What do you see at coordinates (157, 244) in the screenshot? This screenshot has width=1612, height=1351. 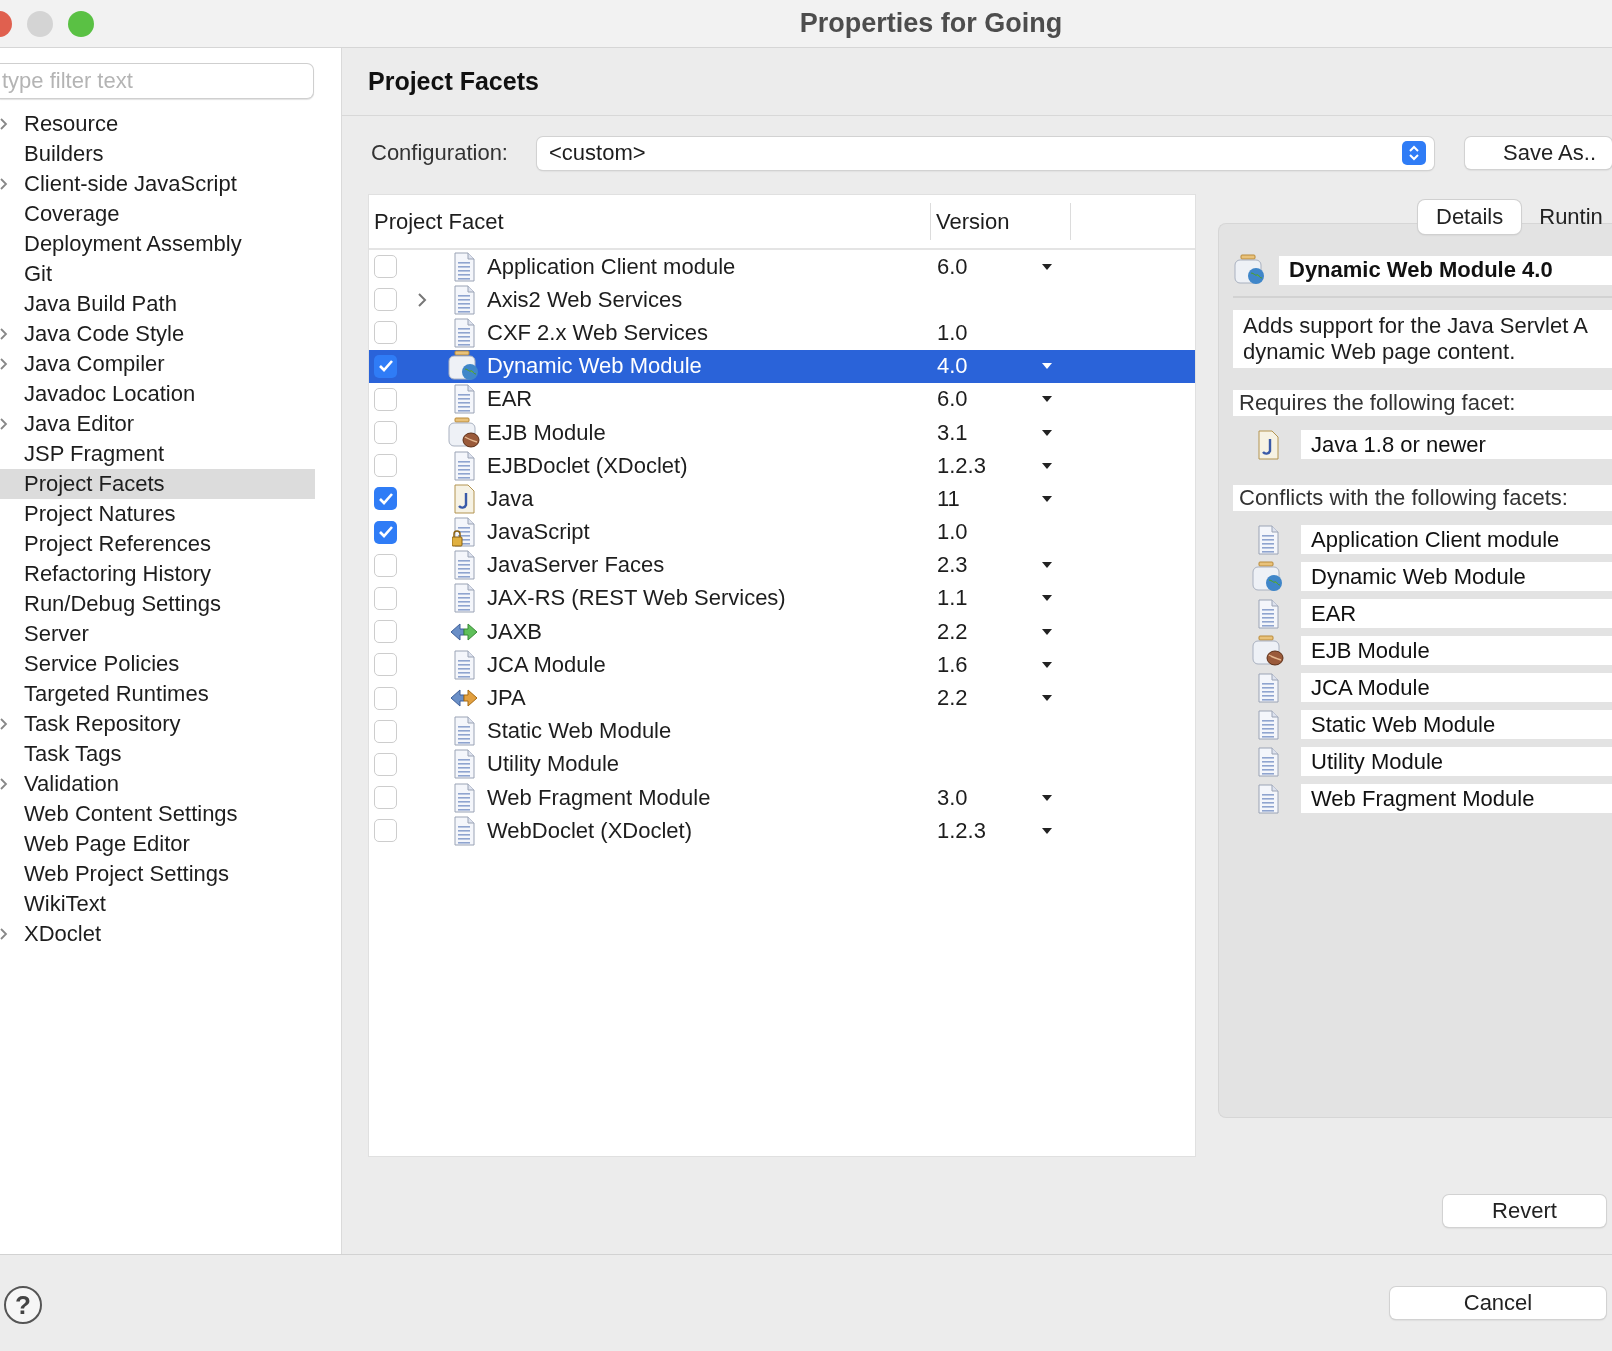 I see `sidebar-item: Deployment Assembly` at bounding box center [157, 244].